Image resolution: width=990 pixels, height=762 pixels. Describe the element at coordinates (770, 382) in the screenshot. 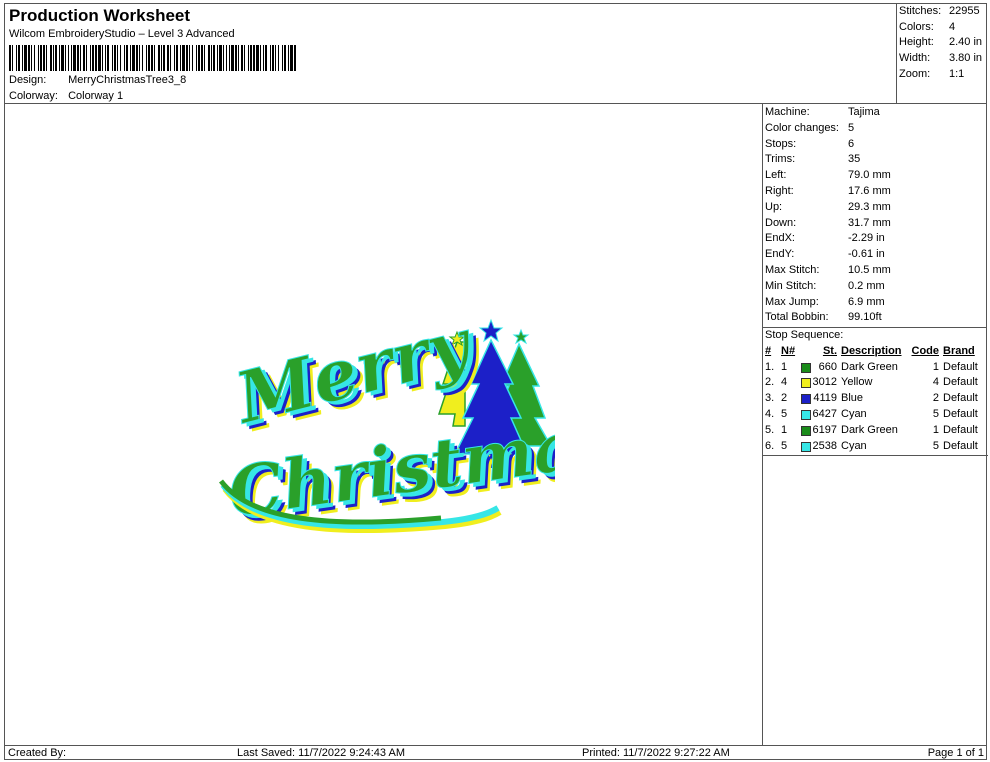

I see `row-number: 2.` at that location.